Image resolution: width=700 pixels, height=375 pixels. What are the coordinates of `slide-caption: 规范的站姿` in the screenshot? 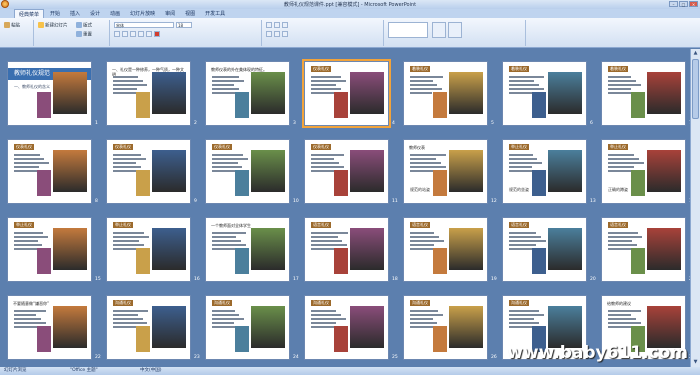 It's located at (420, 189).